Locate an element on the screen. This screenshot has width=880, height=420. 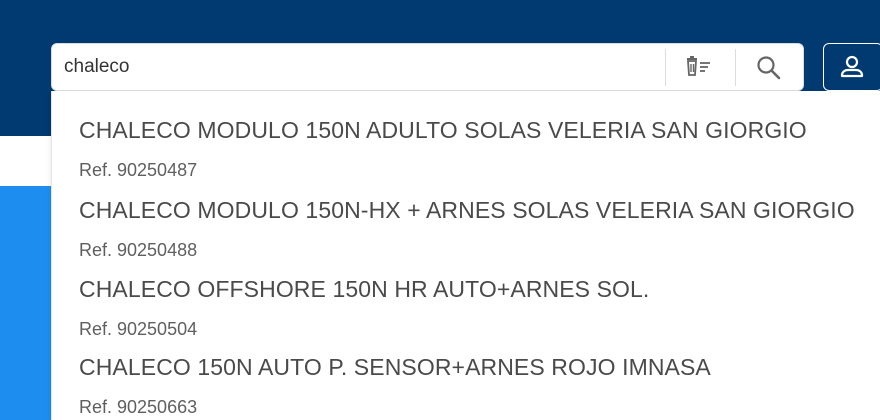
suggestion-ref: Ref. 90250663 is located at coordinates (138, 407).